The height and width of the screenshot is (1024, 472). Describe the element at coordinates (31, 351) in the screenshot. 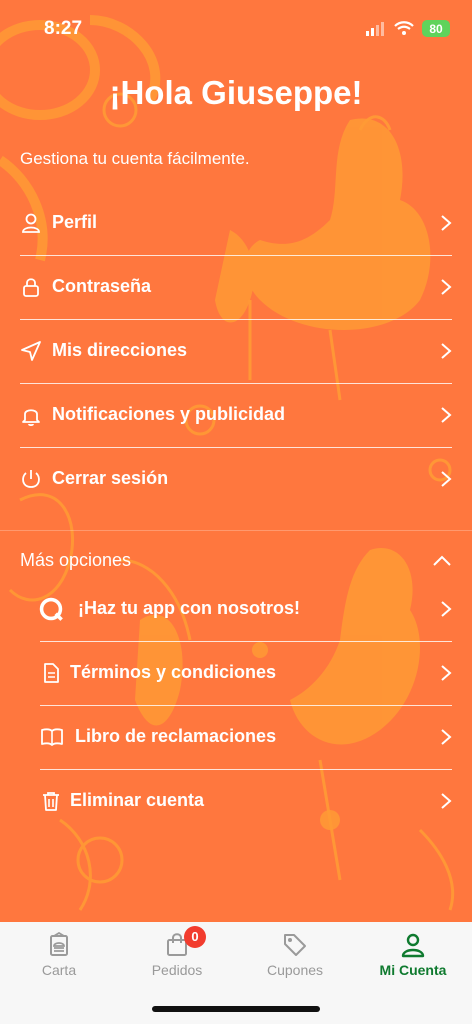

I see `location-arrow-icon` at that location.